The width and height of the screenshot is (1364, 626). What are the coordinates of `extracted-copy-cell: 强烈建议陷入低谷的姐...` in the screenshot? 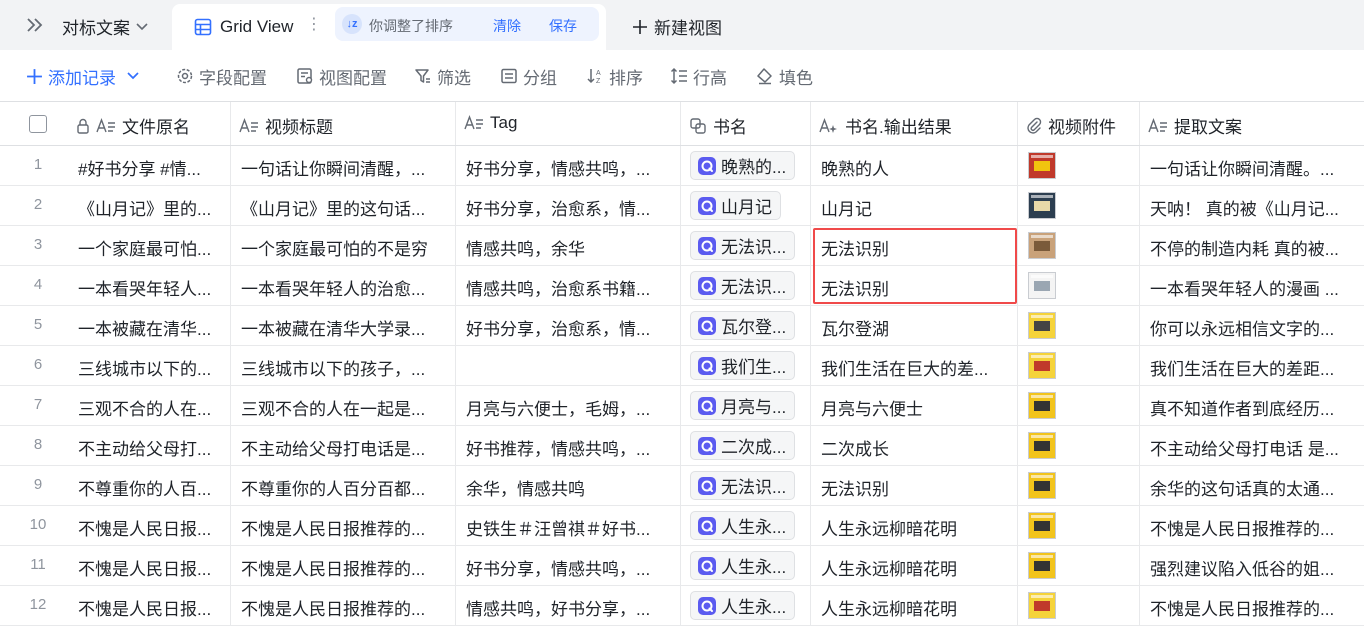 It's located at (1252, 565).